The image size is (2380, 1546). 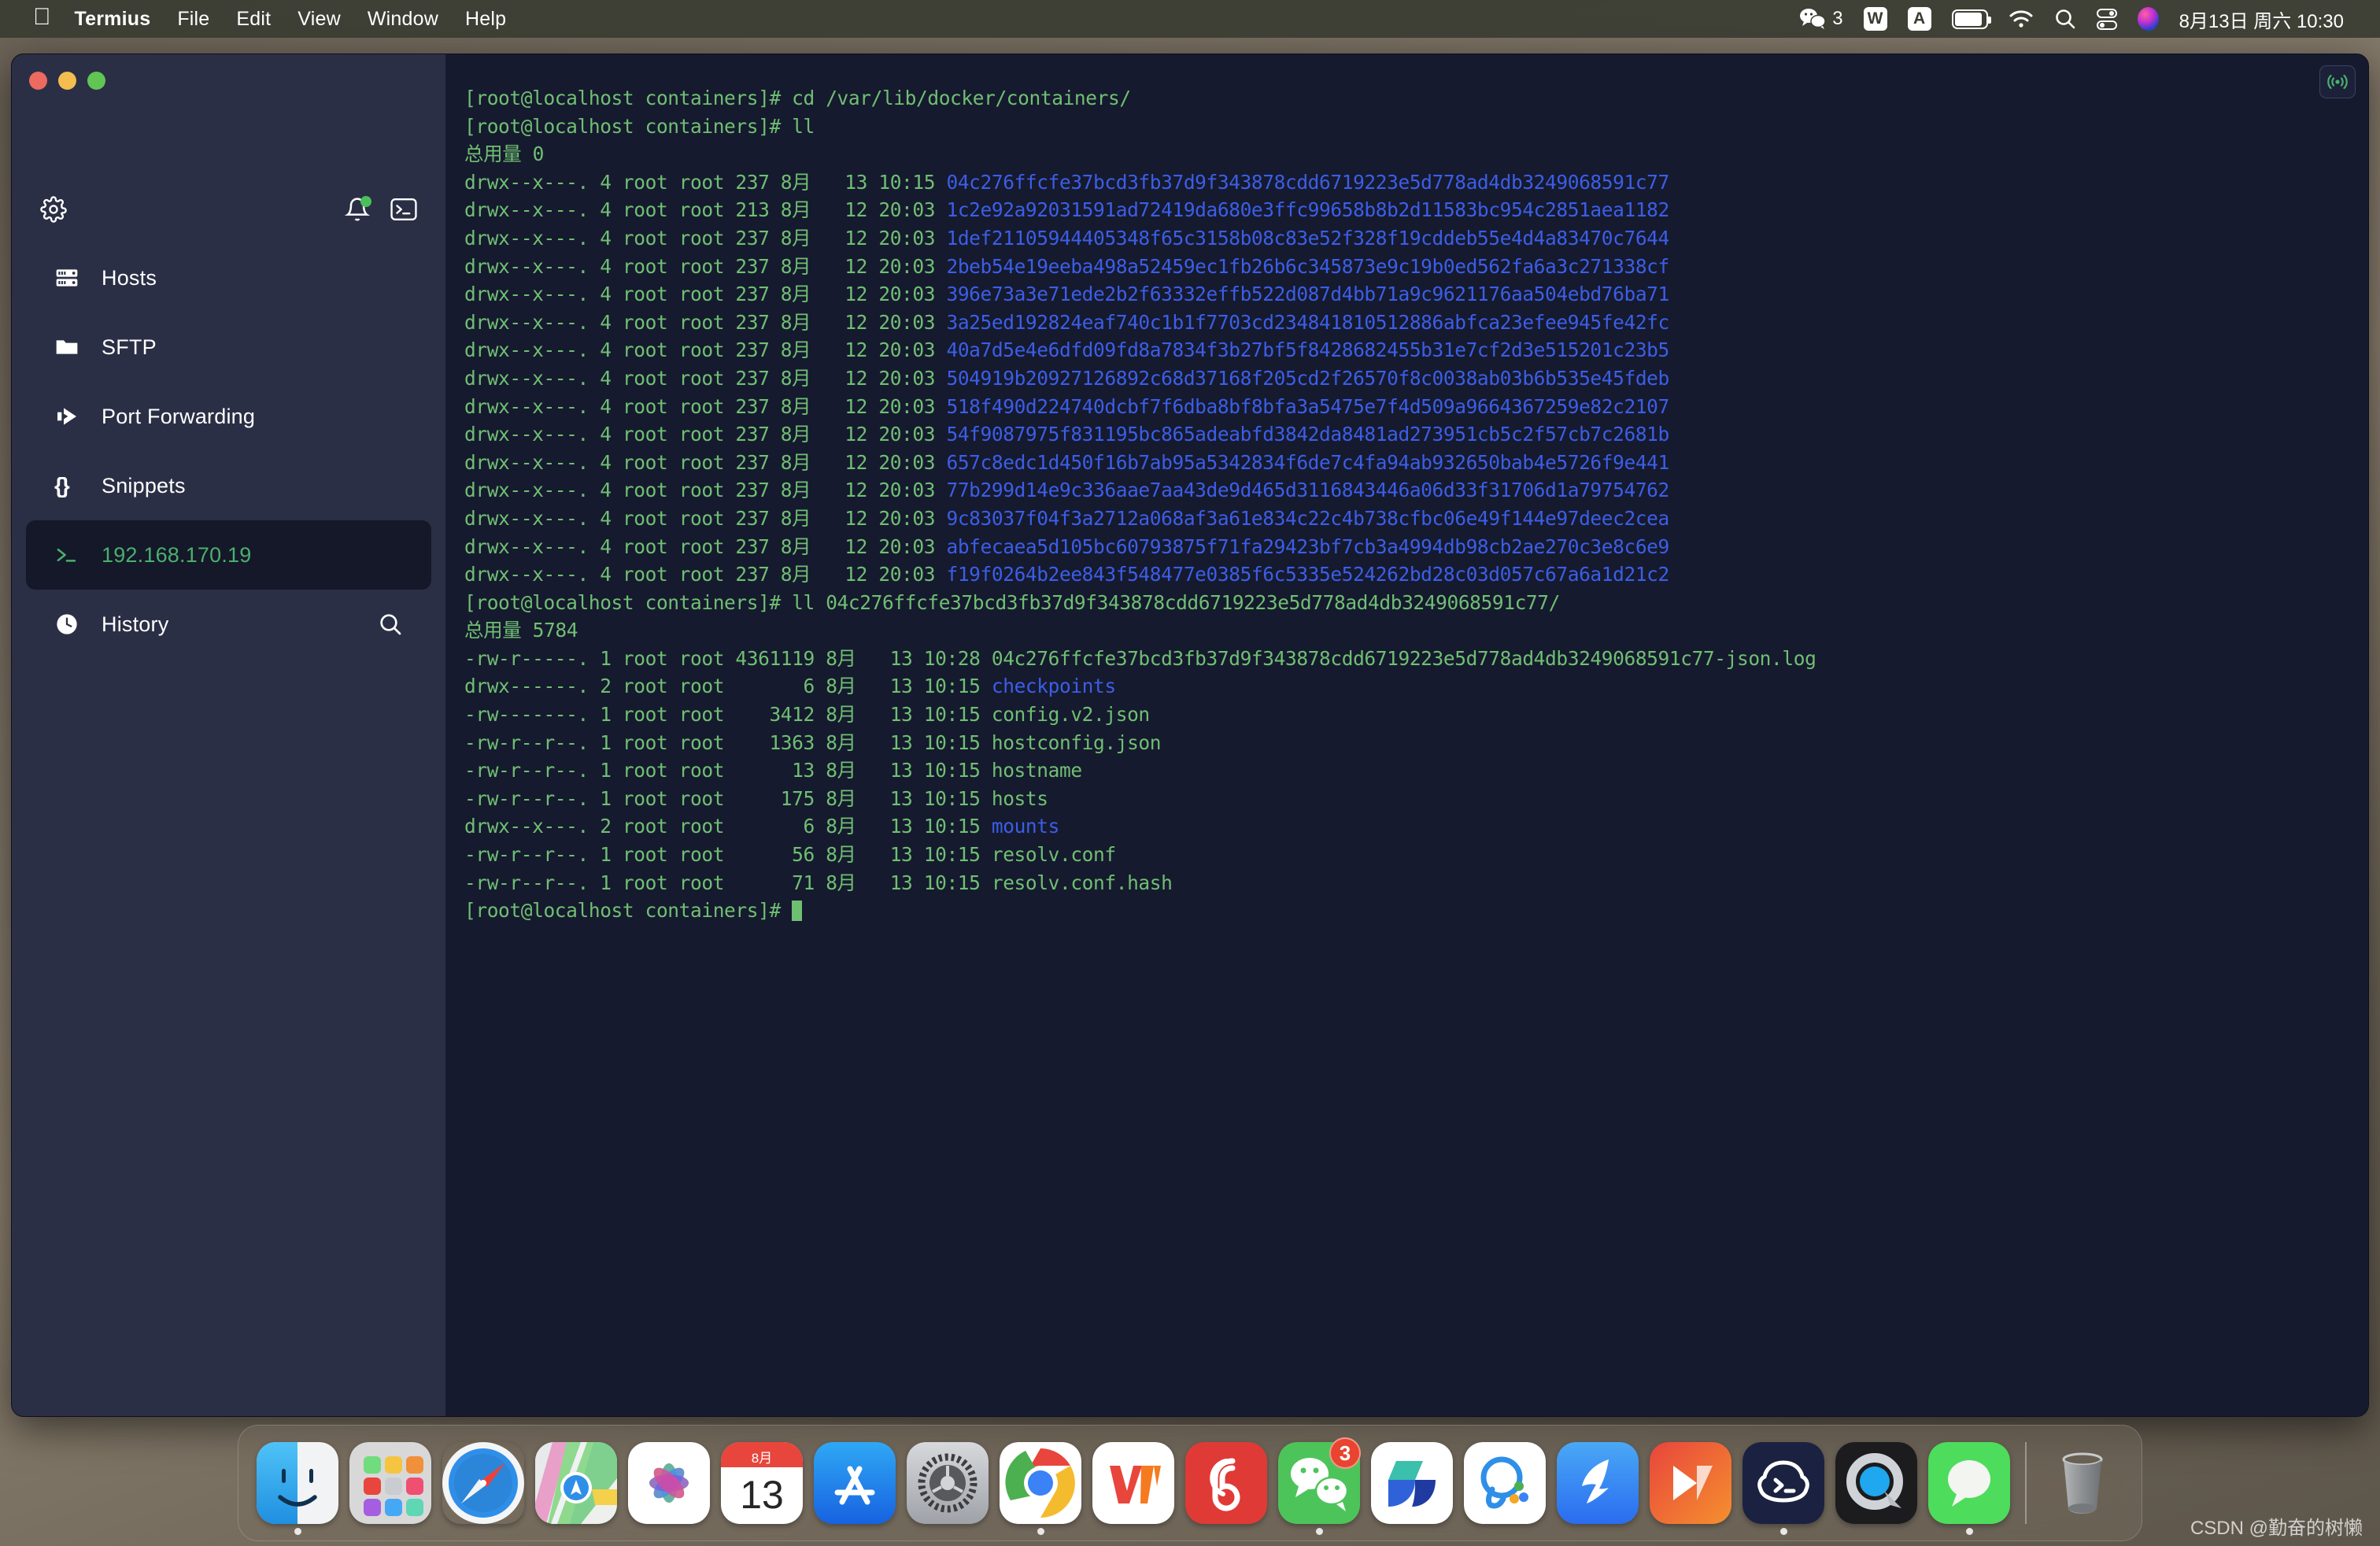 I want to click on dock-item-finder, so click(x=297, y=1483).